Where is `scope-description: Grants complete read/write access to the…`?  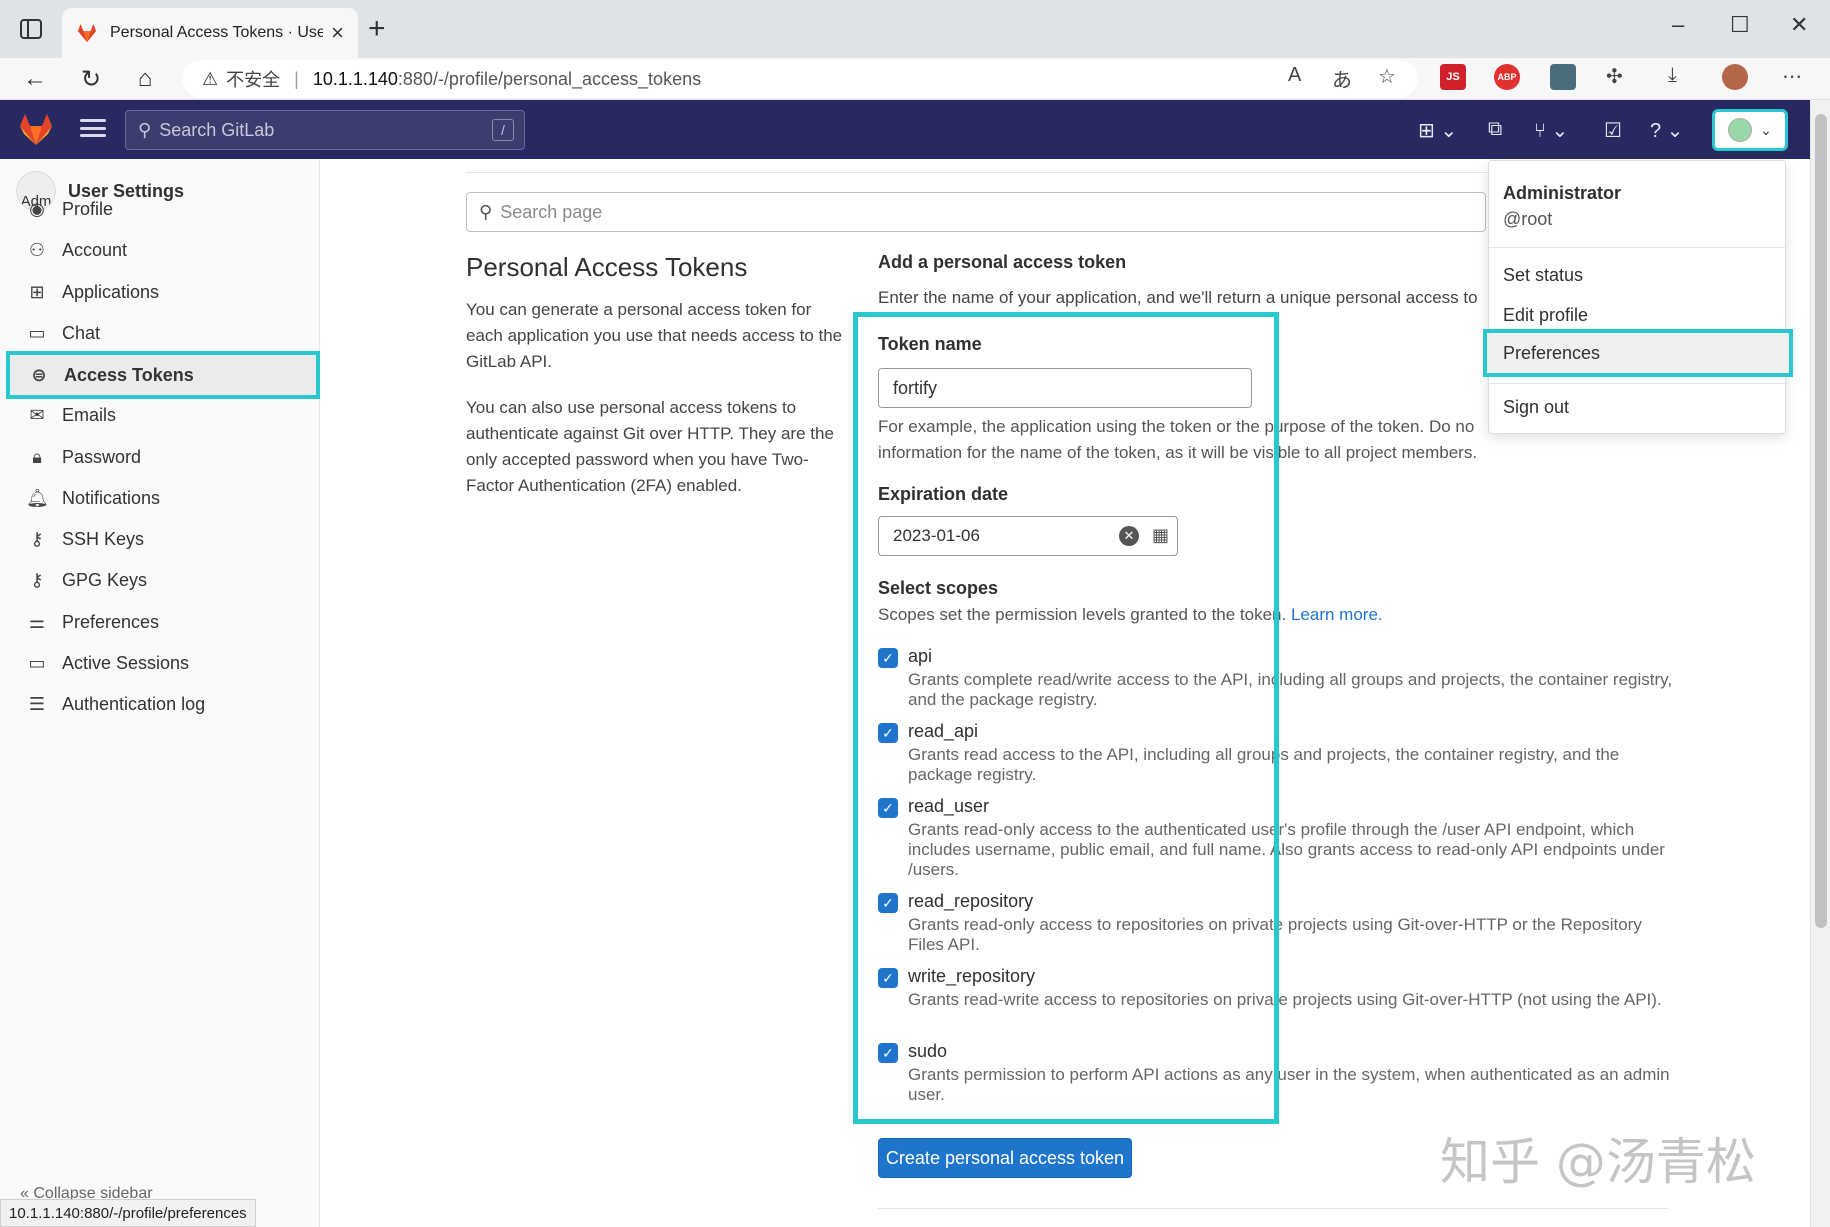
scope-description: Grants complete read/write access to the… is located at coordinates (1290, 689).